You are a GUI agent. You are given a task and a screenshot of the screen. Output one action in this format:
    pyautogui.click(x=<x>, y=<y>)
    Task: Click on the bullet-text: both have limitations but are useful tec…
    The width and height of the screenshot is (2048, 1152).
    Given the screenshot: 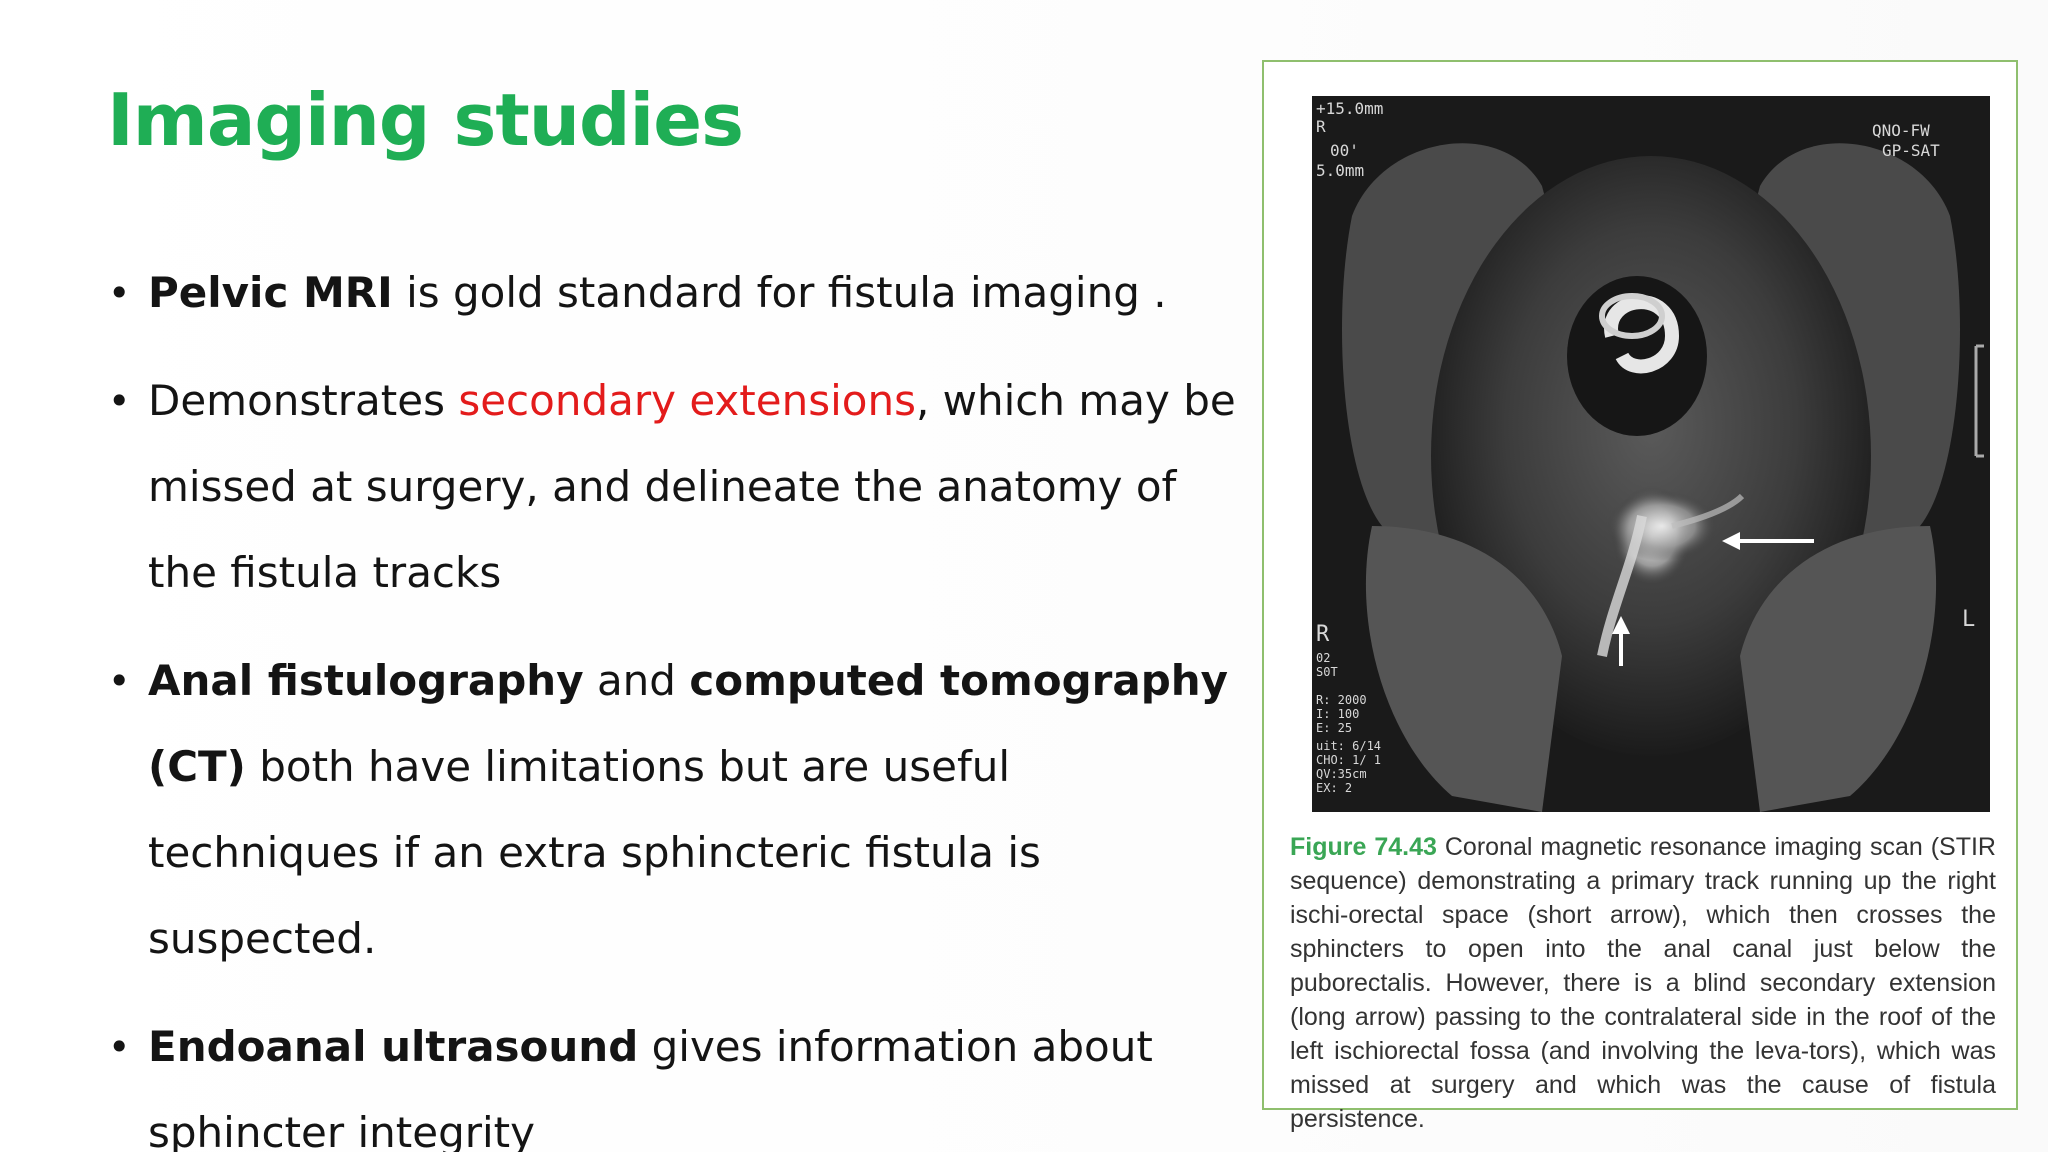 What is the action you would take?
    pyautogui.click(x=594, y=852)
    